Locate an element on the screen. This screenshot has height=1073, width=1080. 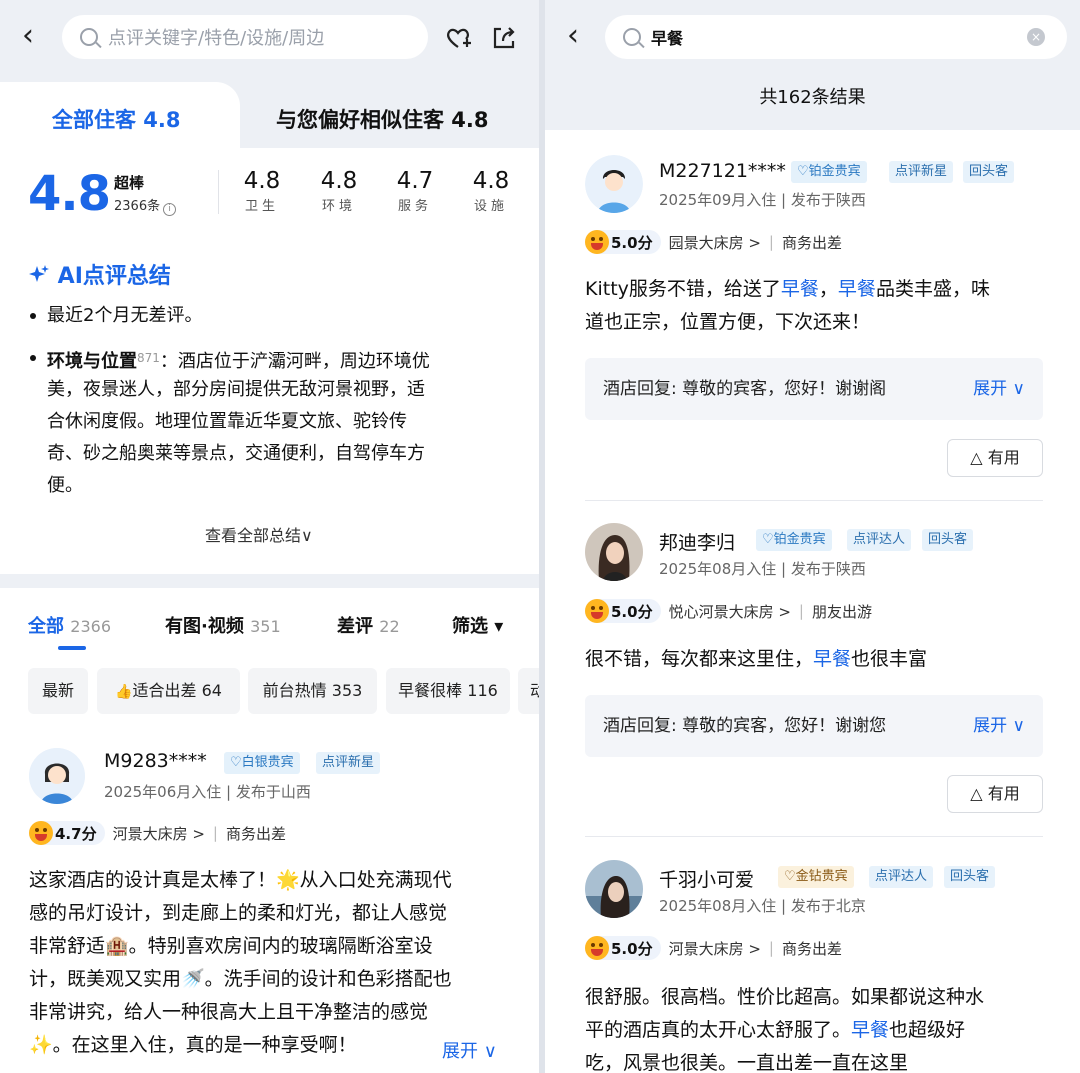
review-line: 很舒服。很高档。性价比超高。如果都说这种水 is located at coordinates (785, 997).